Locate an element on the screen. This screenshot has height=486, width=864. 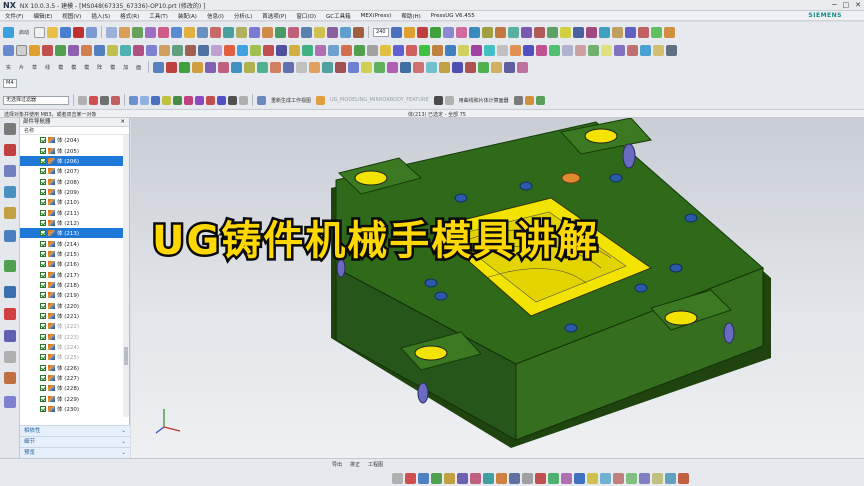
quadrant-snap-icon is located at coordinates (221, 100).